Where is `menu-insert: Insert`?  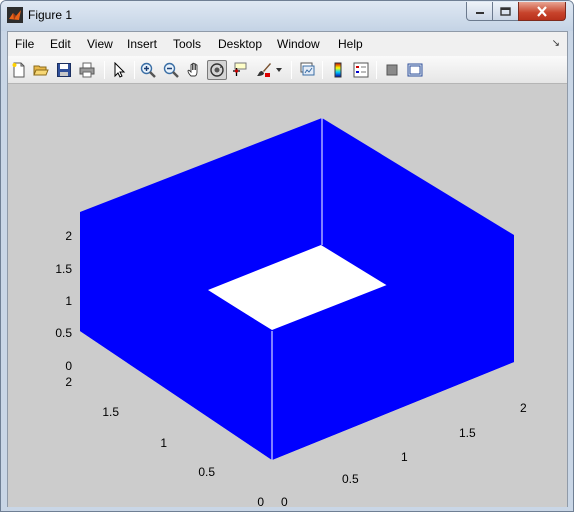
menu-insert: Insert is located at coordinates (142, 44).